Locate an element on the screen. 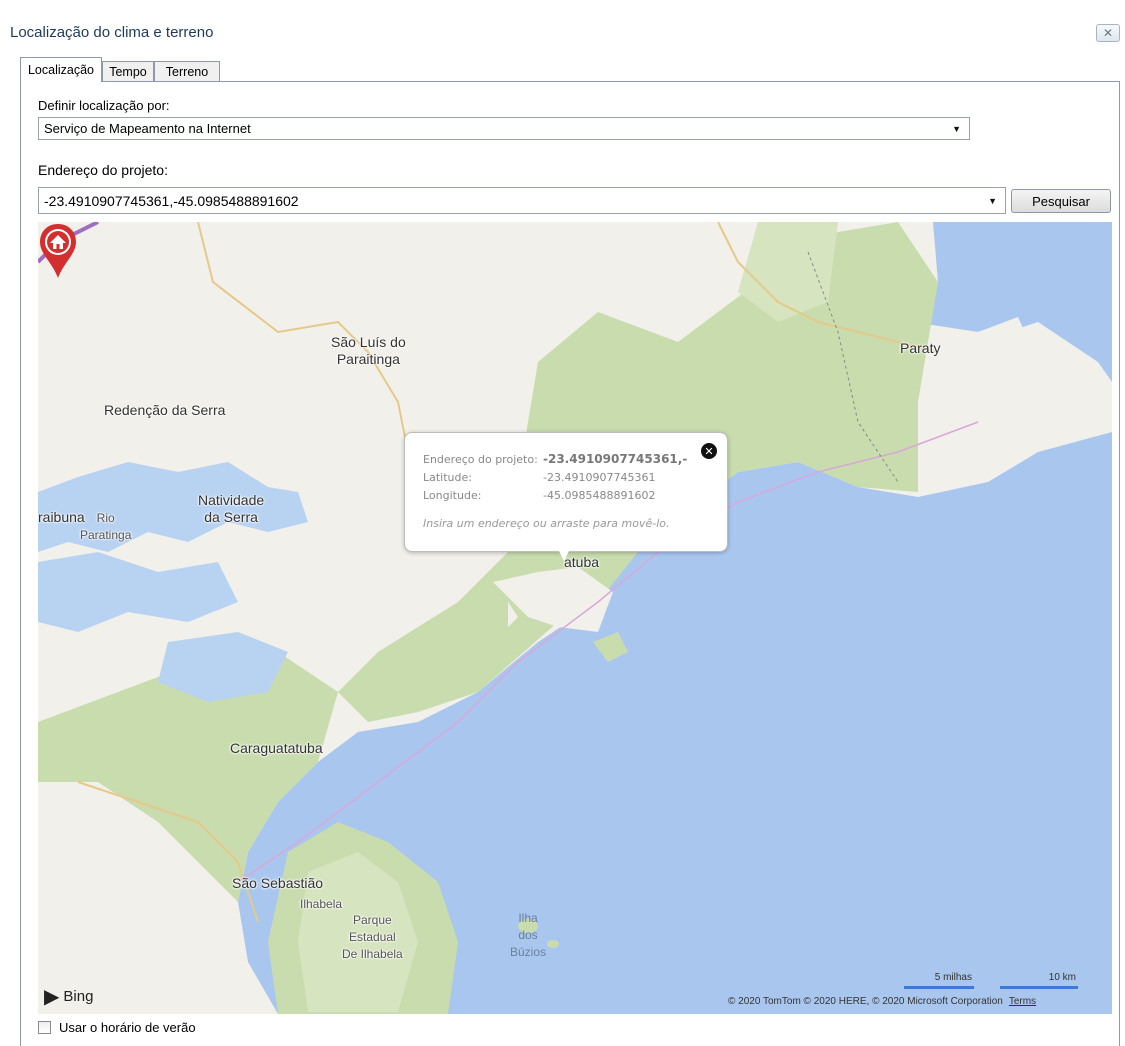 The image size is (1125, 1046). place-paraty: Paraty is located at coordinates (920, 348).